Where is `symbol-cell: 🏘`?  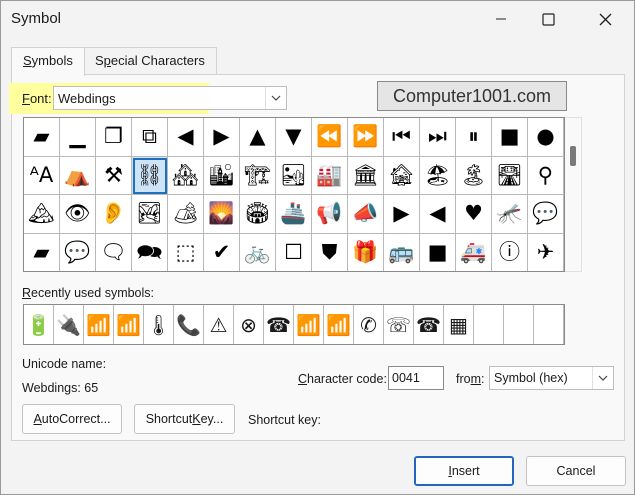
symbol-cell: 🏘 is located at coordinates (186, 175).